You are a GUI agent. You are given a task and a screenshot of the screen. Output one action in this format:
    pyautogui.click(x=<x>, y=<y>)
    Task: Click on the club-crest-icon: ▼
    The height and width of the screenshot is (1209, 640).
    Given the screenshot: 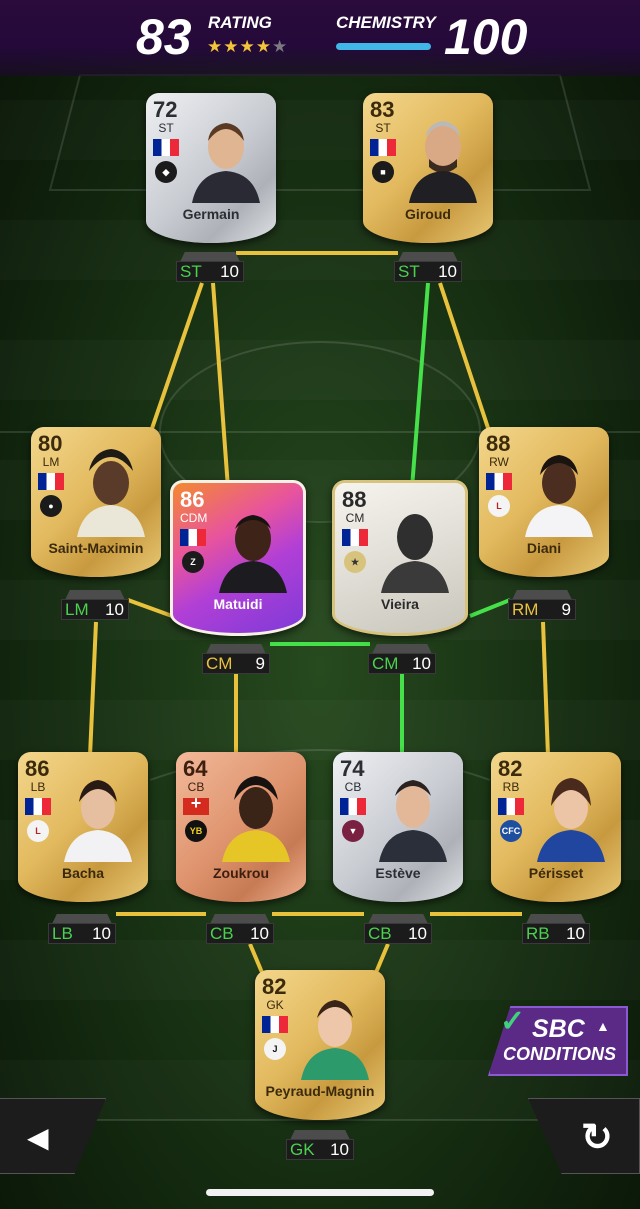 What is the action you would take?
    pyautogui.click(x=353, y=831)
    